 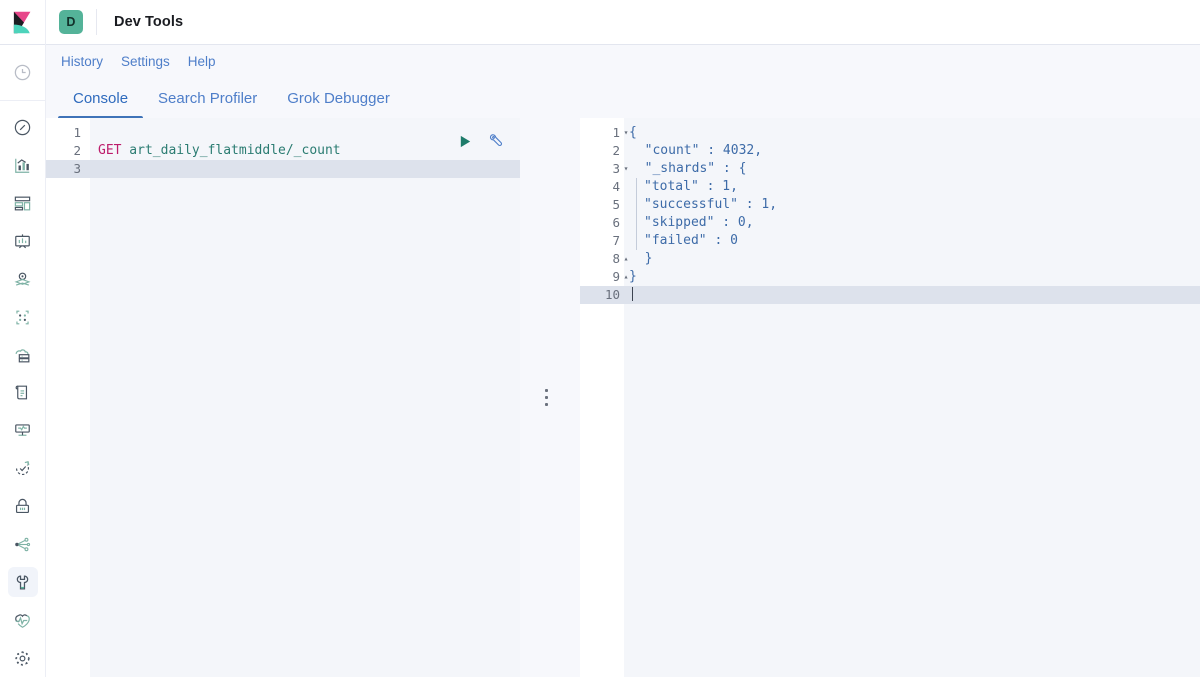 I want to click on editor-line-number-gutter: 1 2 3, so click(x=68, y=397).